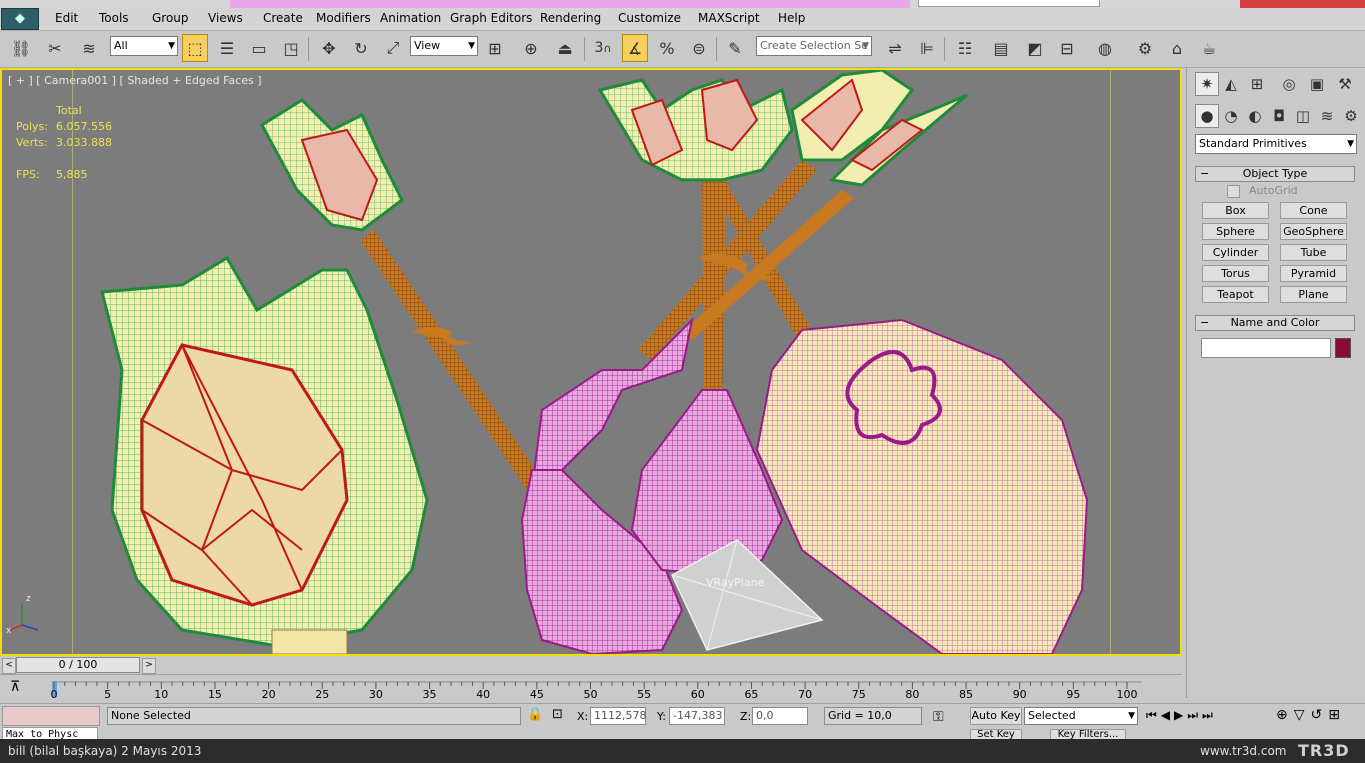  Describe the element at coordinates (895, 48) in the screenshot. I see `mirror-icon: ⇌` at that location.